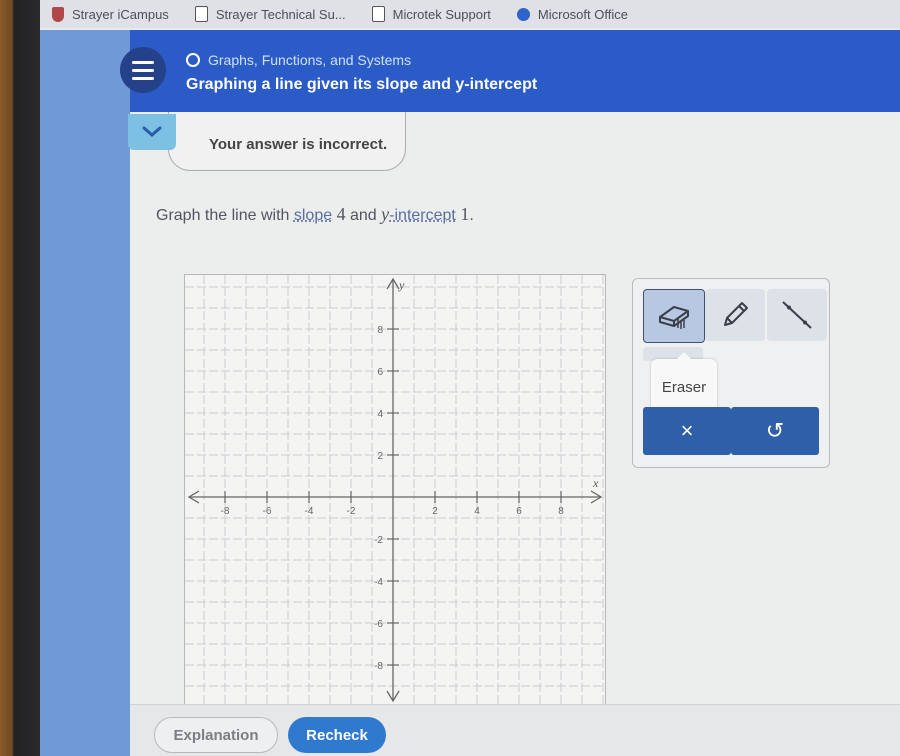 This screenshot has width=900, height=756. What do you see at coordinates (435, 511) in the screenshot?
I see `x-tick-label: 2` at bounding box center [435, 511].